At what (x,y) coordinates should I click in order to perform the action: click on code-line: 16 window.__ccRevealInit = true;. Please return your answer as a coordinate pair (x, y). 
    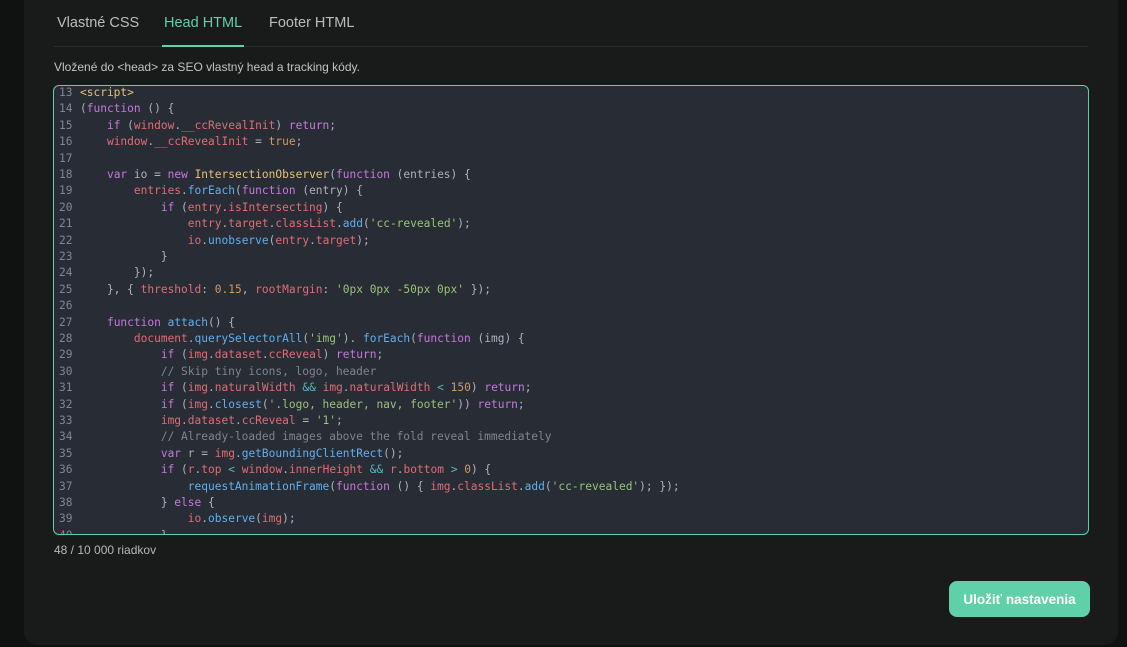
    Looking at the image, I should click on (178, 142).